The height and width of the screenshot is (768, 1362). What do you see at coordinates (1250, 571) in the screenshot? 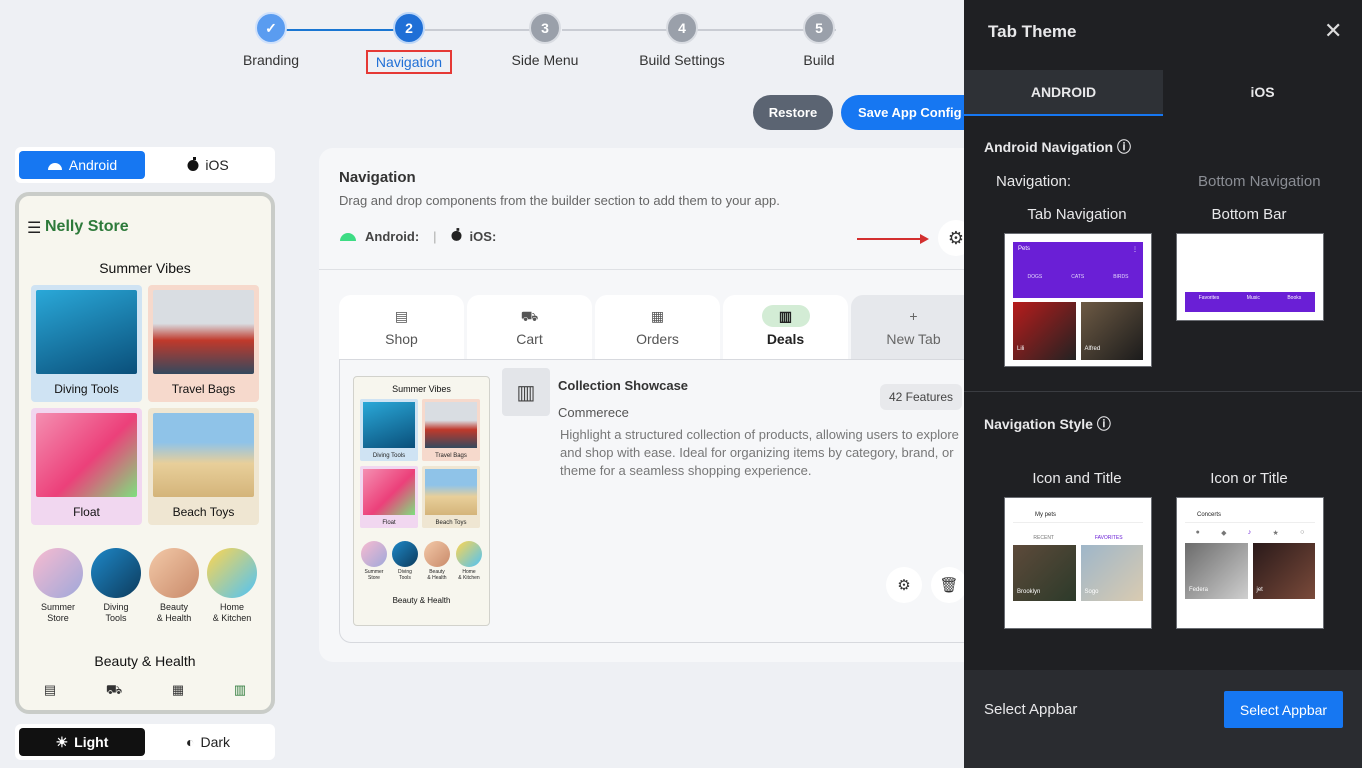
I see `preview-grid: Federa jet` at bounding box center [1250, 571].